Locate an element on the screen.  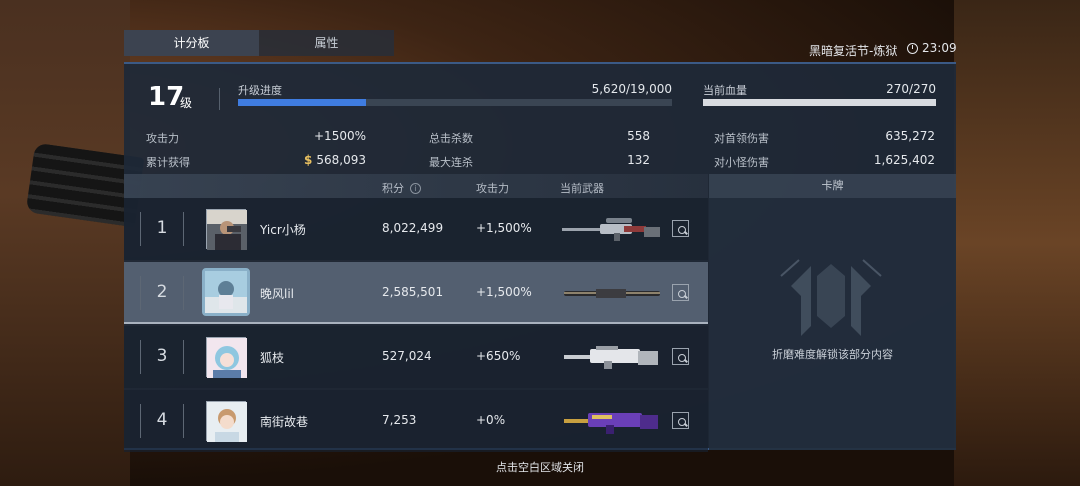
divider is located at coordinates (219, 99).